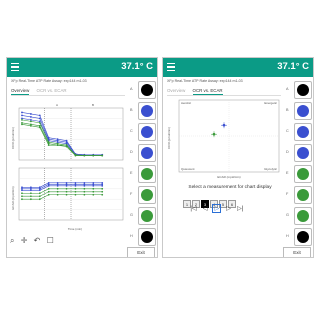  What do you see at coordinates (68, 95) in the screenshot?
I see `tab-divider` at bounding box center [68, 95].